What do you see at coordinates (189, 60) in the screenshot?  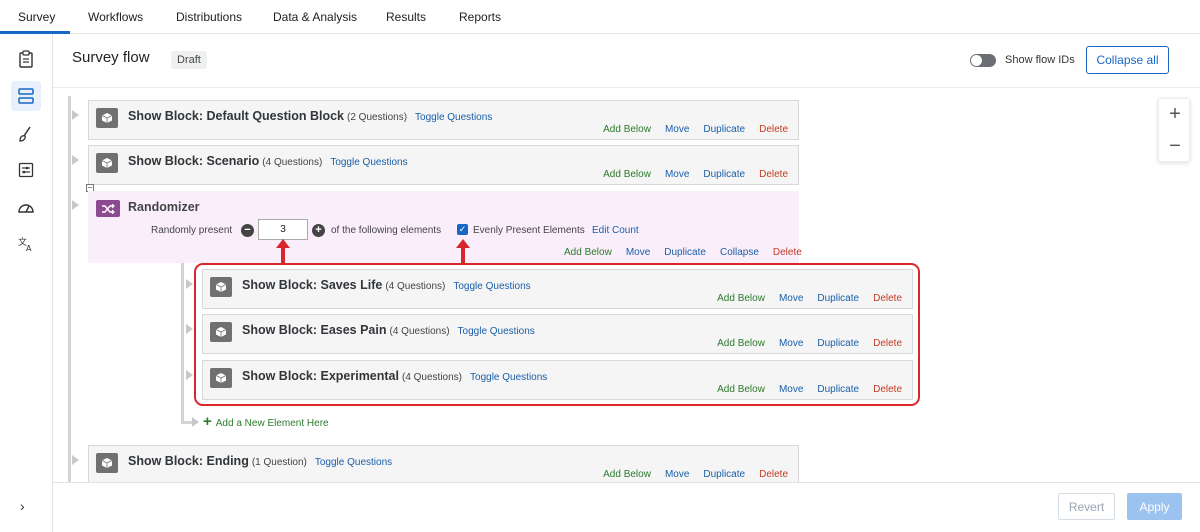 I see `status-badge: Draft` at bounding box center [189, 60].